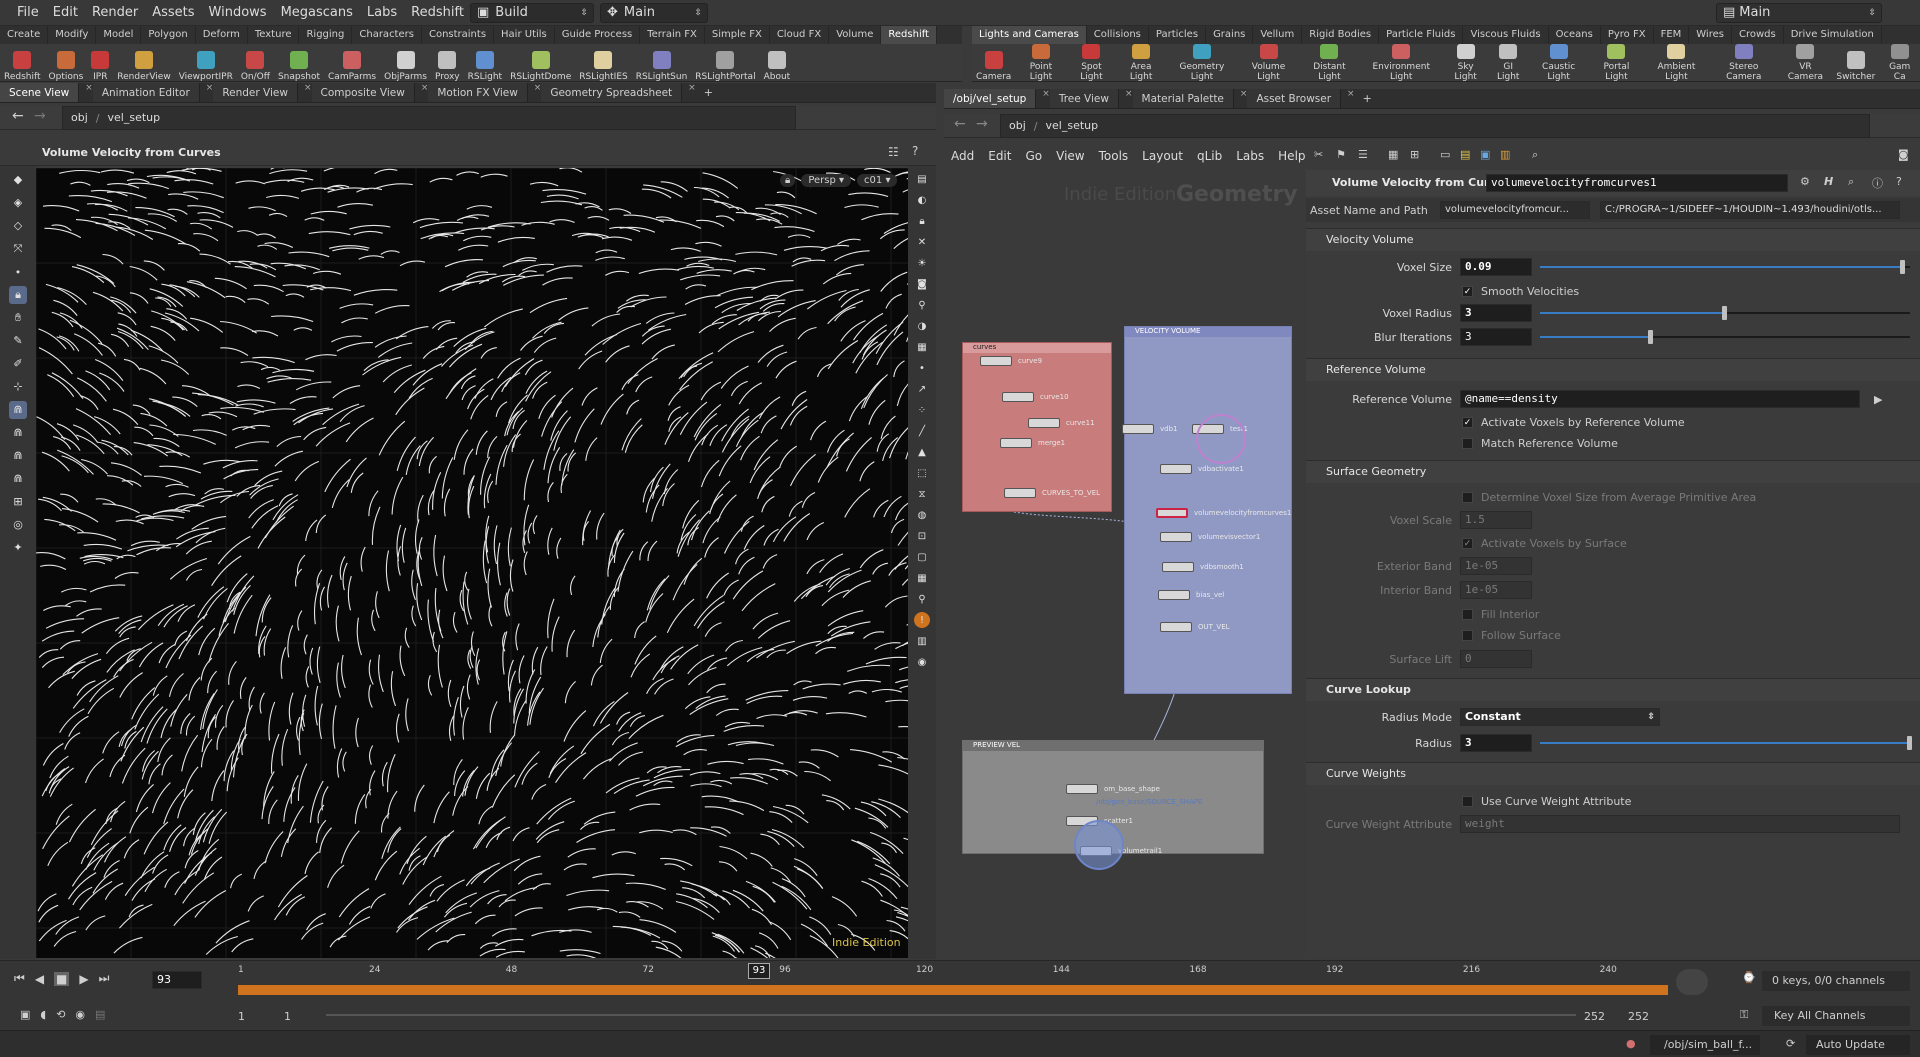 The height and width of the screenshot is (1057, 1920). I want to click on normal-icon: ↗, so click(922, 389).